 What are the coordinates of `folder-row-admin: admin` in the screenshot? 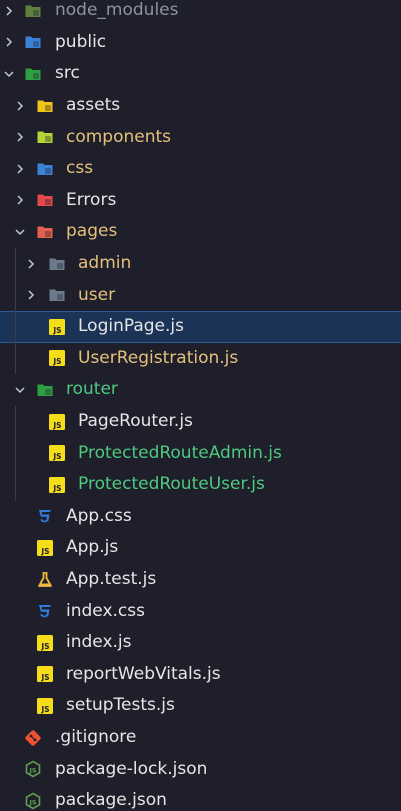 It's located at (200, 264).